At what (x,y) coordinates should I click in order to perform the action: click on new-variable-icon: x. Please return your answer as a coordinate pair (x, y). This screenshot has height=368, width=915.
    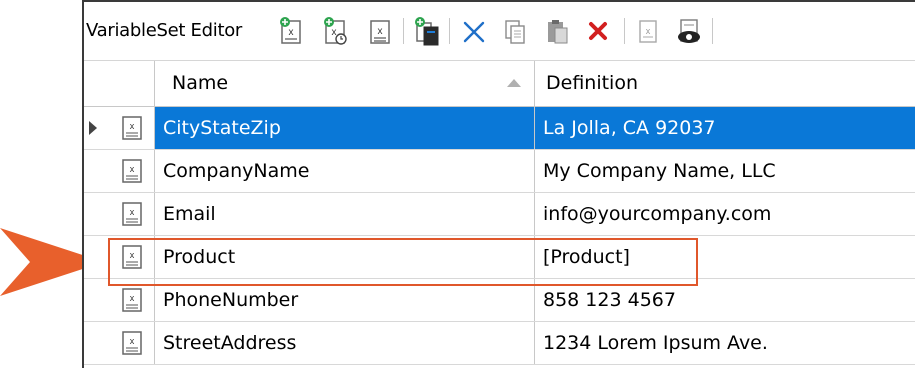
    Looking at the image, I should click on (291, 31).